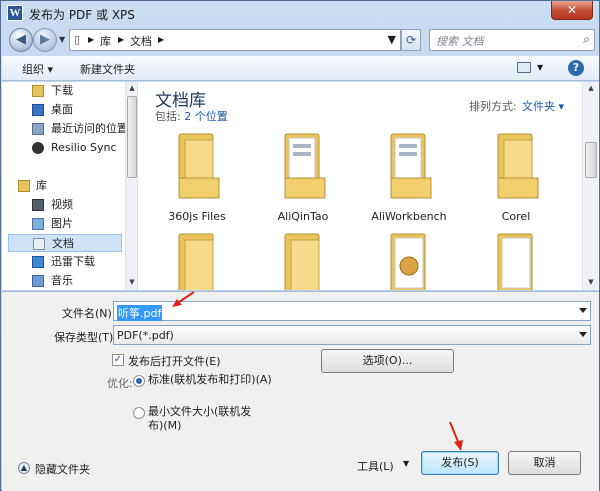 The width and height of the screenshot is (600, 491). Describe the element at coordinates (139, 381) in the screenshot. I see `radio-standard` at that location.